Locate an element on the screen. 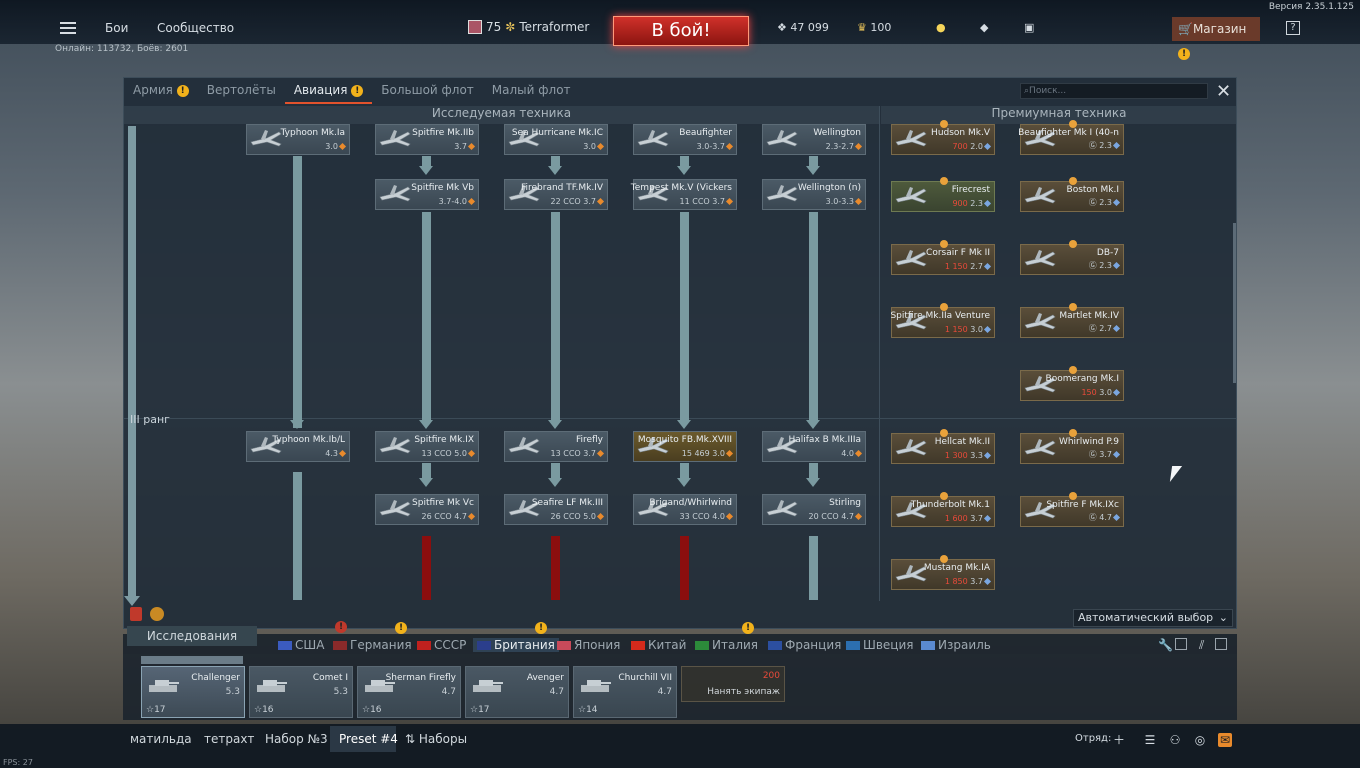  diamond-icon: ◆ is located at coordinates (984, 27).